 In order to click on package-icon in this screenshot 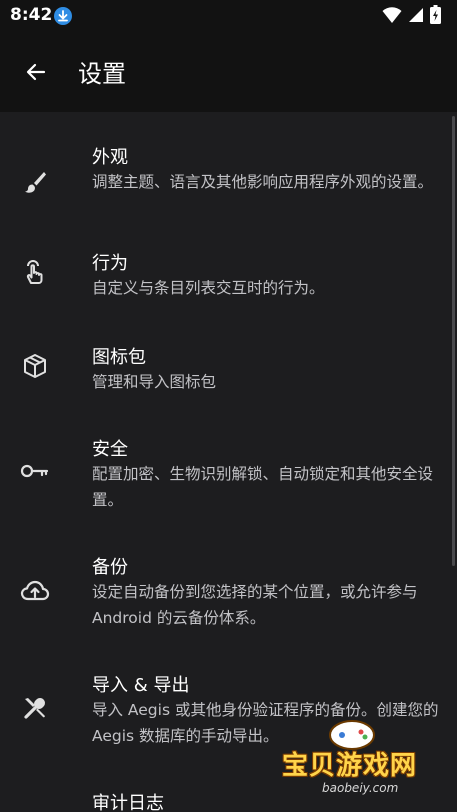, I will do `click(35, 366)`.